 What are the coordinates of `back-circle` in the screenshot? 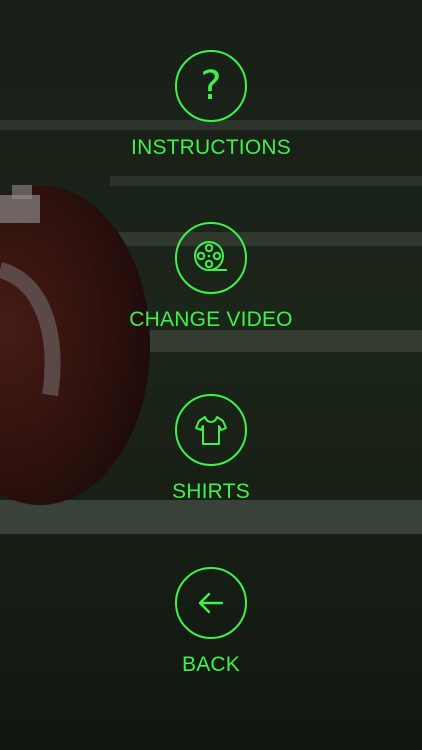 It's located at (211, 603).